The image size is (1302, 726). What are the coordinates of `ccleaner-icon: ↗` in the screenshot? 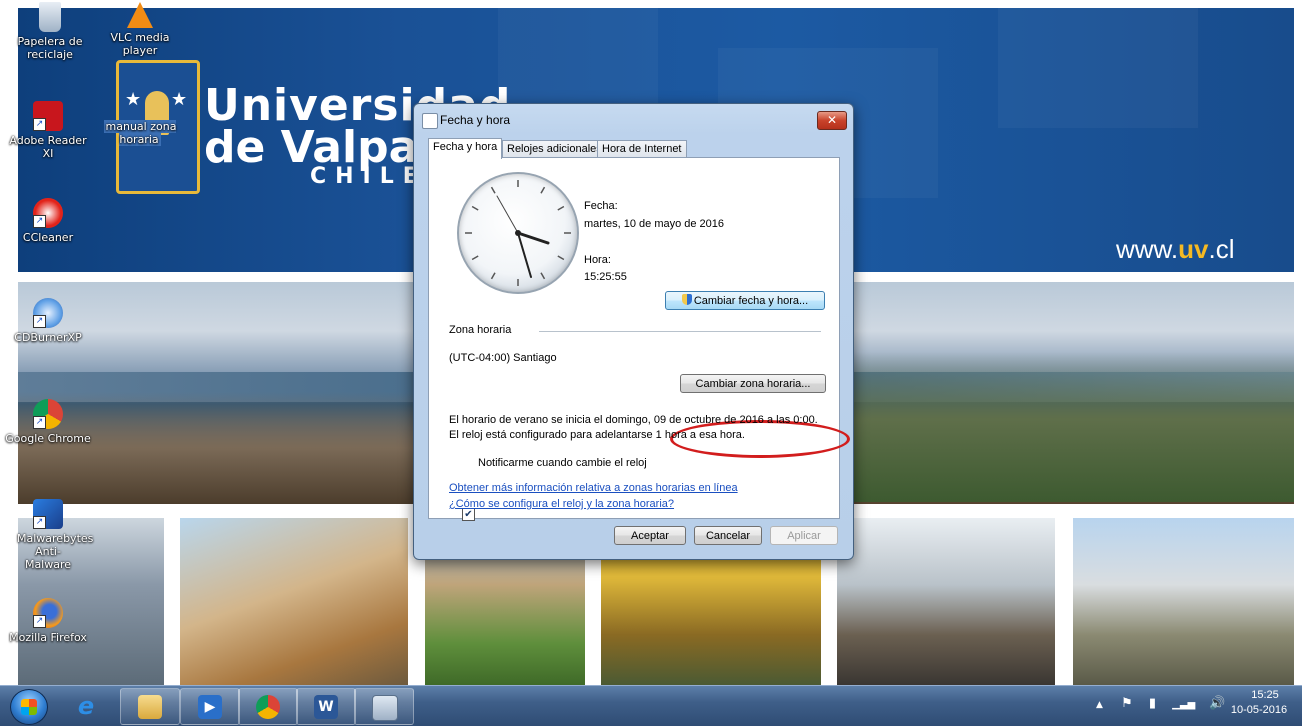 It's located at (48, 213).